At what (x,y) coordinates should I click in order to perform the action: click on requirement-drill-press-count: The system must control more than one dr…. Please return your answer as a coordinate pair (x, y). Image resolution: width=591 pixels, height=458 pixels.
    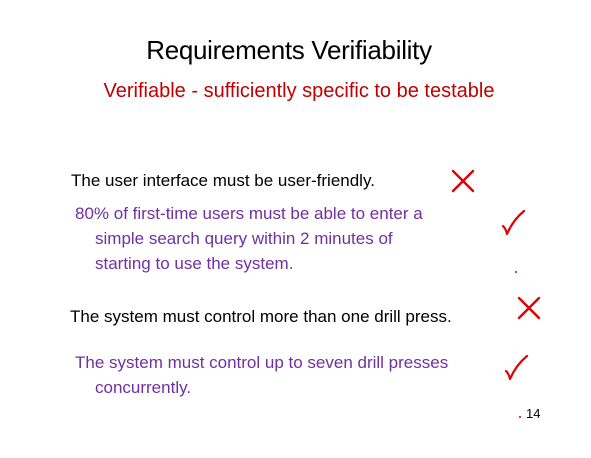
    Looking at the image, I should click on (261, 316).